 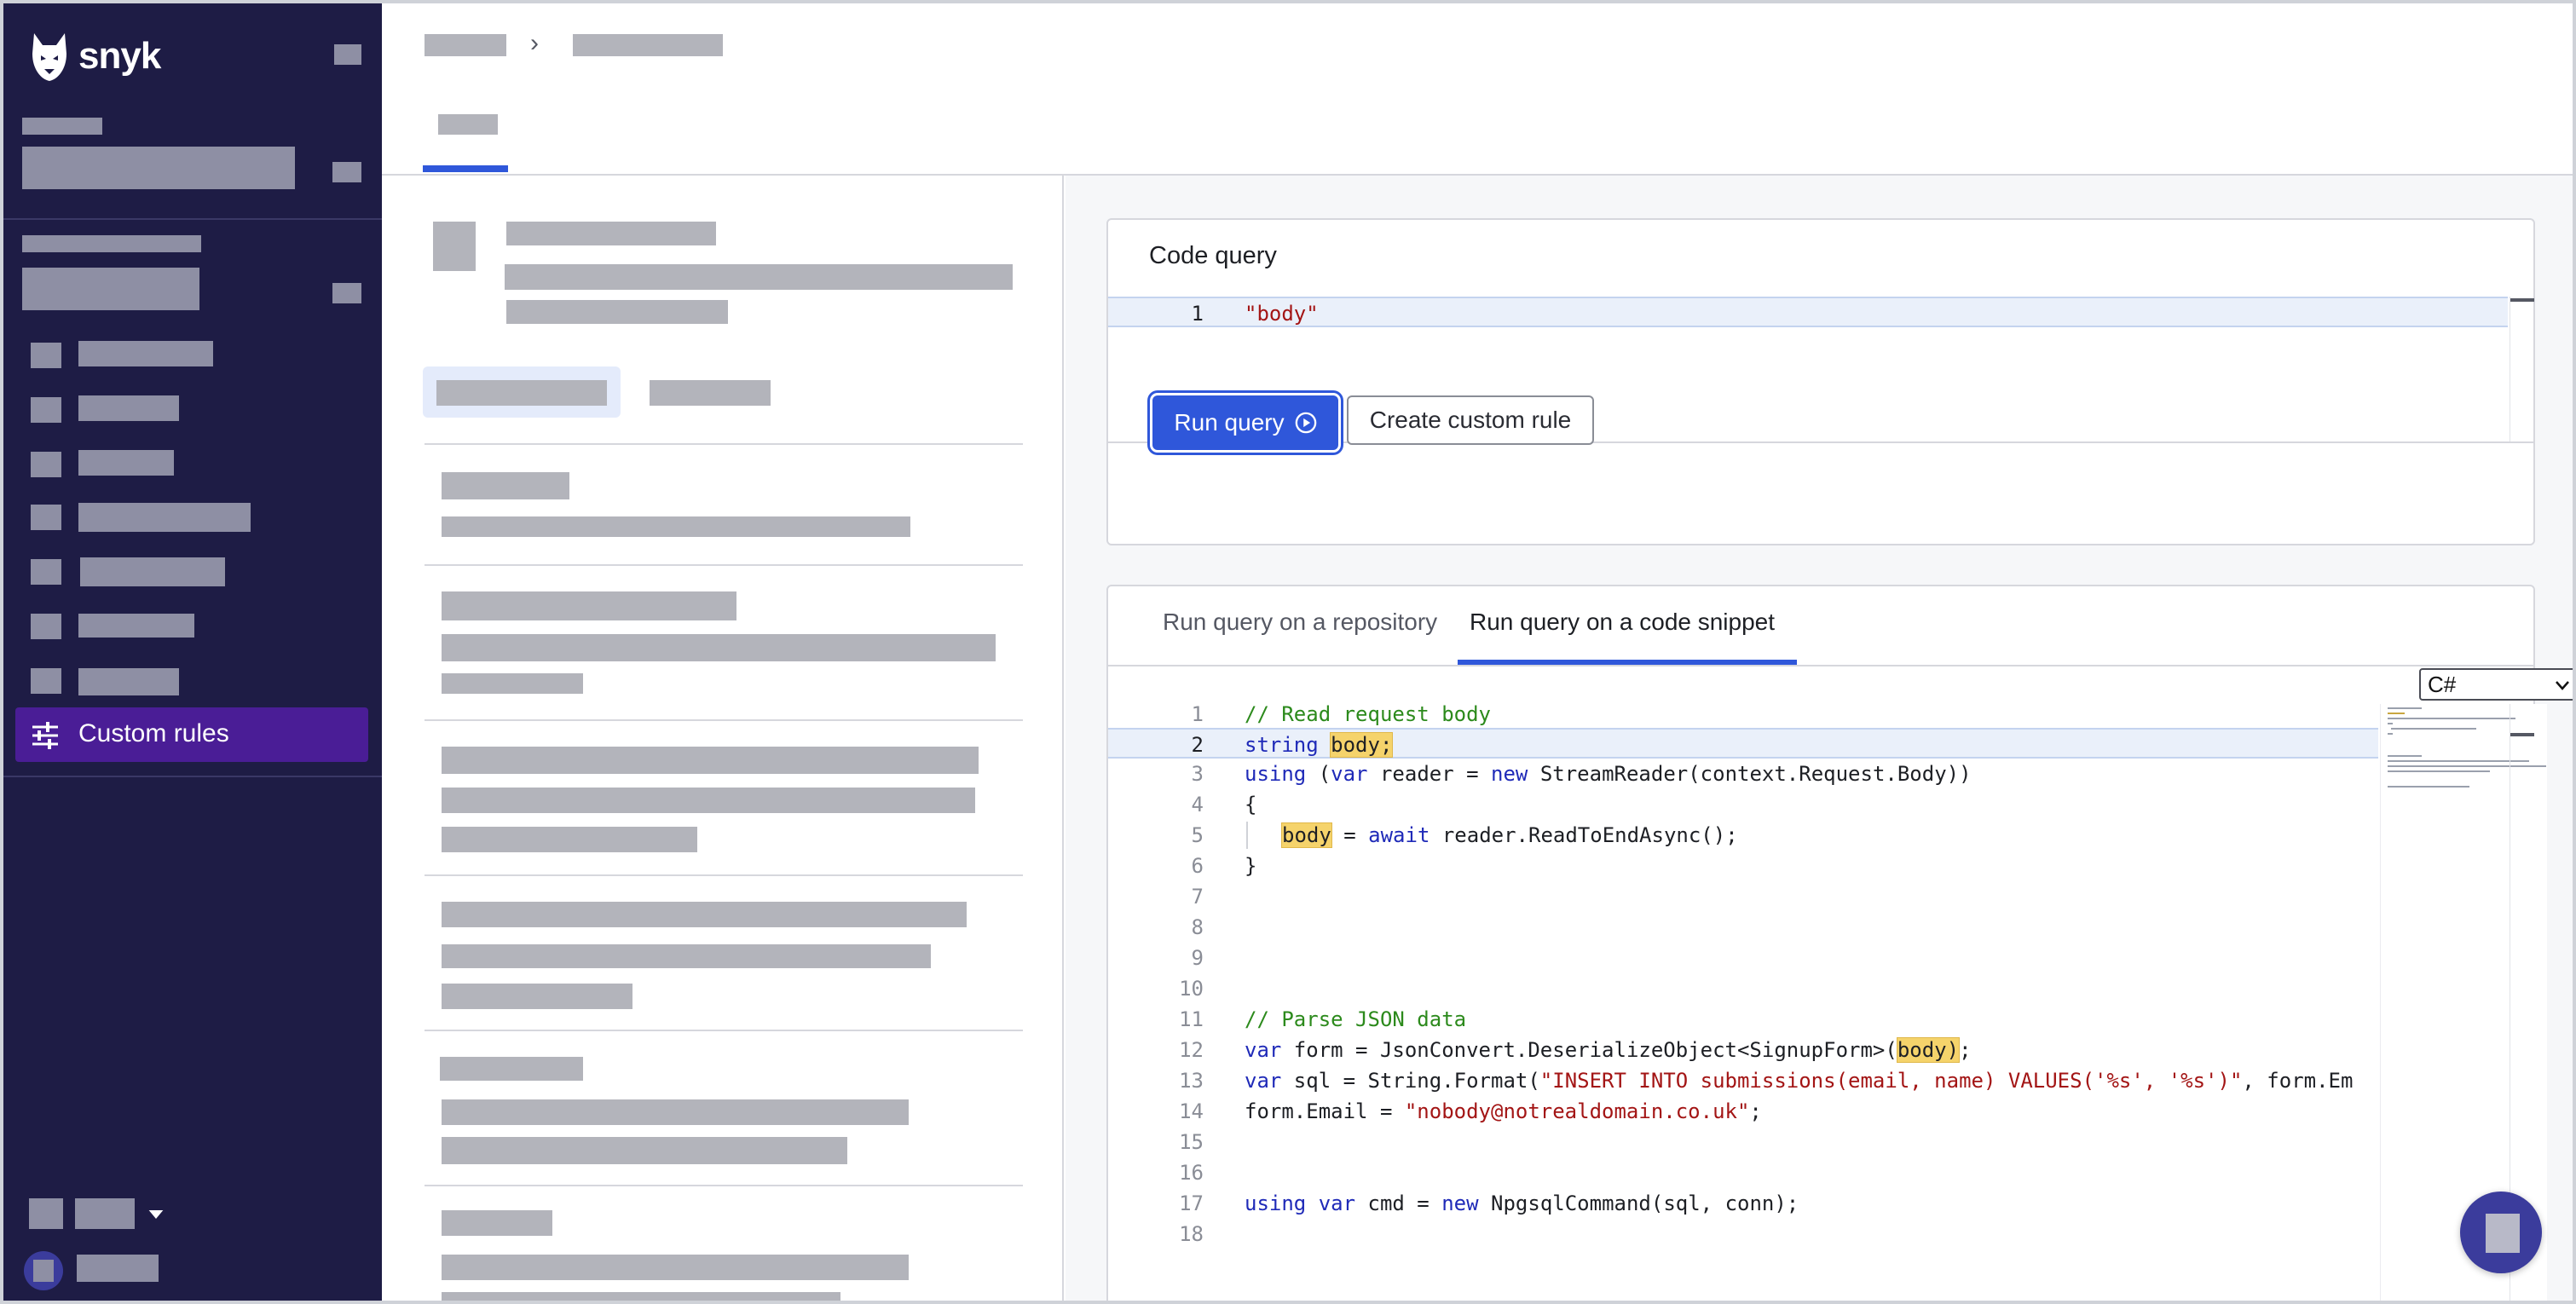 I want to click on tab-bar-divider, so click(x=1820, y=665).